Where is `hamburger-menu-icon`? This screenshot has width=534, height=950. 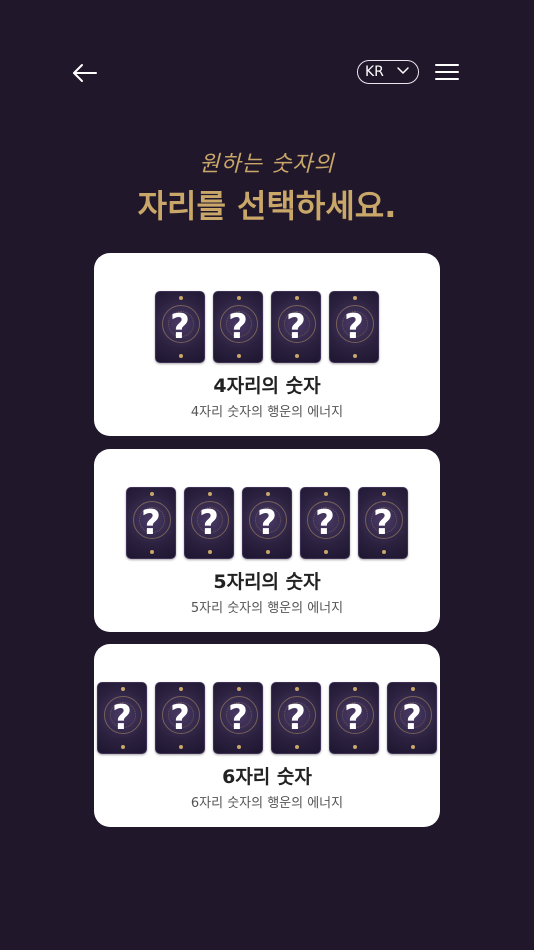 hamburger-menu-icon is located at coordinates (447, 72).